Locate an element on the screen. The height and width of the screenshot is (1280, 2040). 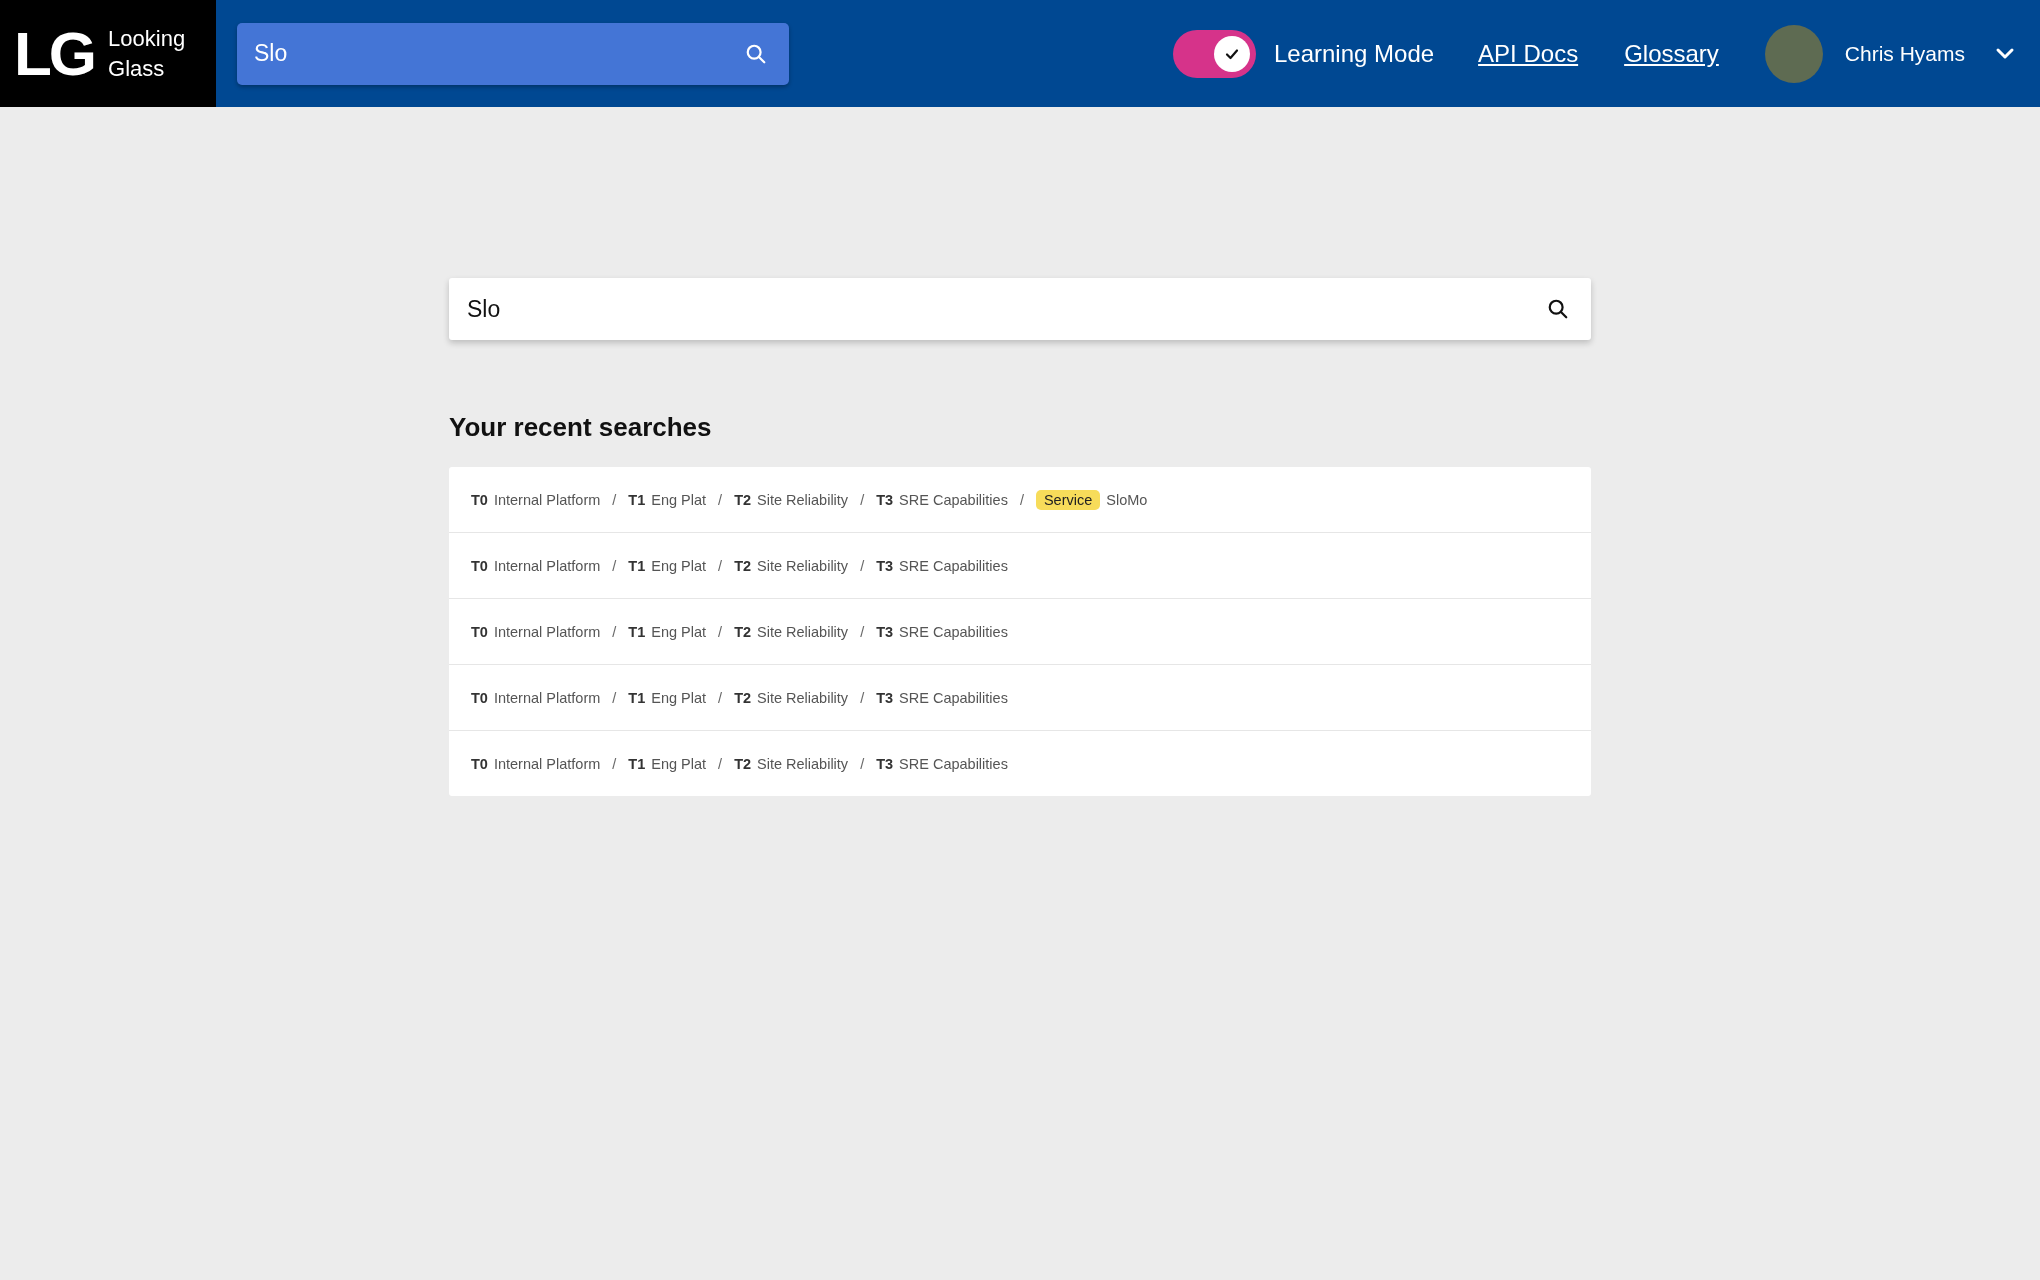
nav-link: API Docs is located at coordinates (1528, 53).